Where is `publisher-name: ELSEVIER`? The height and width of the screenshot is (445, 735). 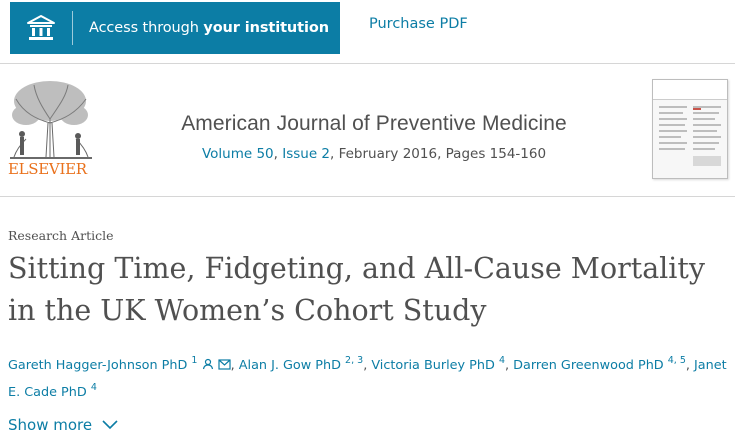
publisher-name: ELSEVIER is located at coordinates (47, 169).